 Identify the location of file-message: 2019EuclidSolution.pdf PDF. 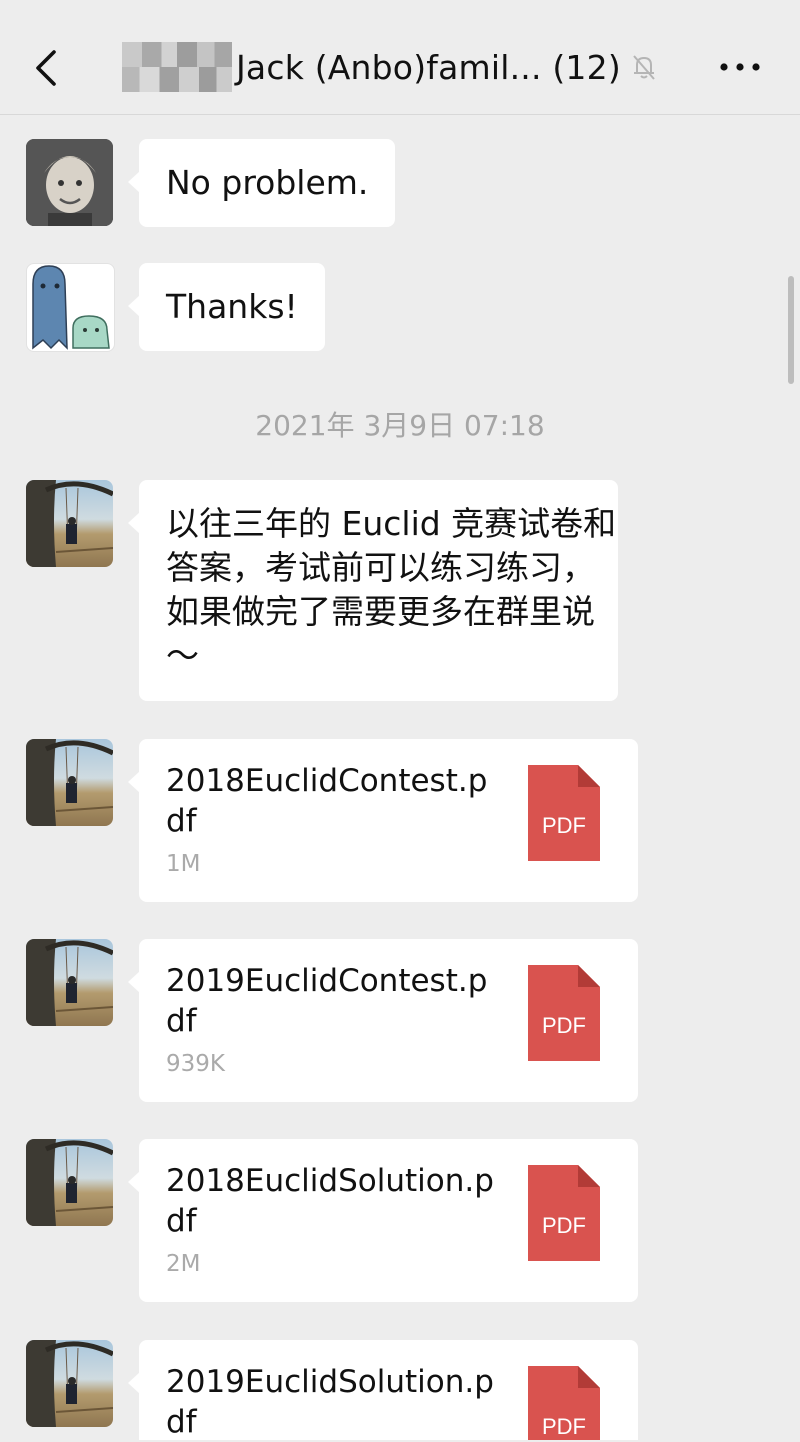
(383, 1390).